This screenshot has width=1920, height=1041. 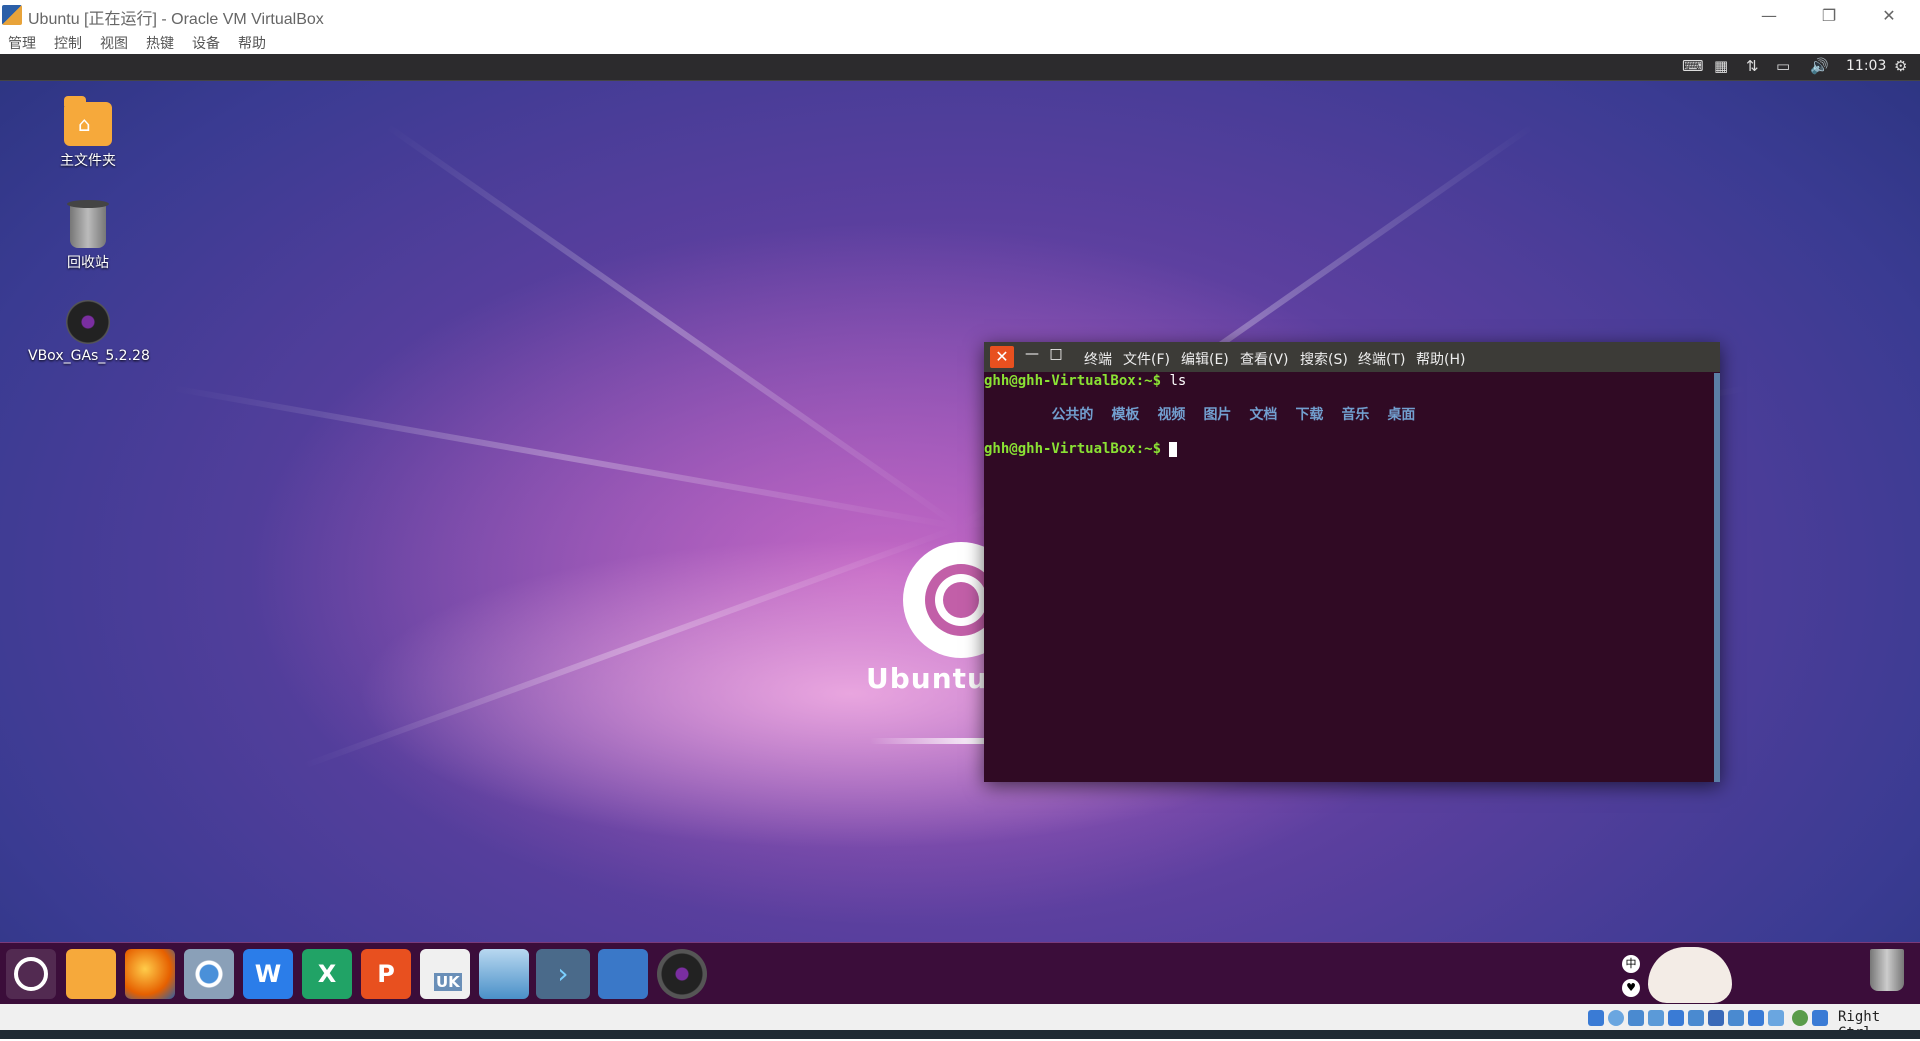 What do you see at coordinates (1693, 66) in the screenshot?
I see `keyboard-icon: ⌨` at bounding box center [1693, 66].